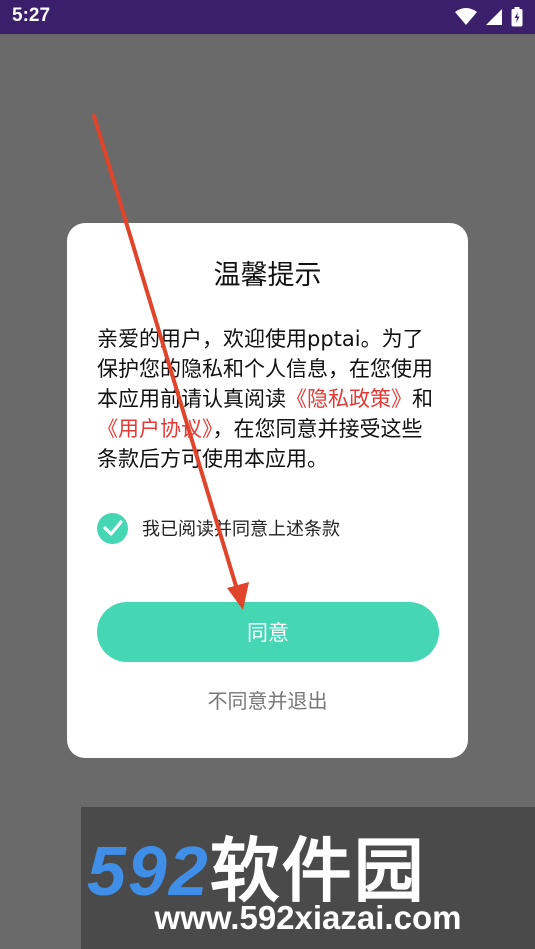  I want to click on watermark-url: www.592xiazai.com, so click(308, 917).